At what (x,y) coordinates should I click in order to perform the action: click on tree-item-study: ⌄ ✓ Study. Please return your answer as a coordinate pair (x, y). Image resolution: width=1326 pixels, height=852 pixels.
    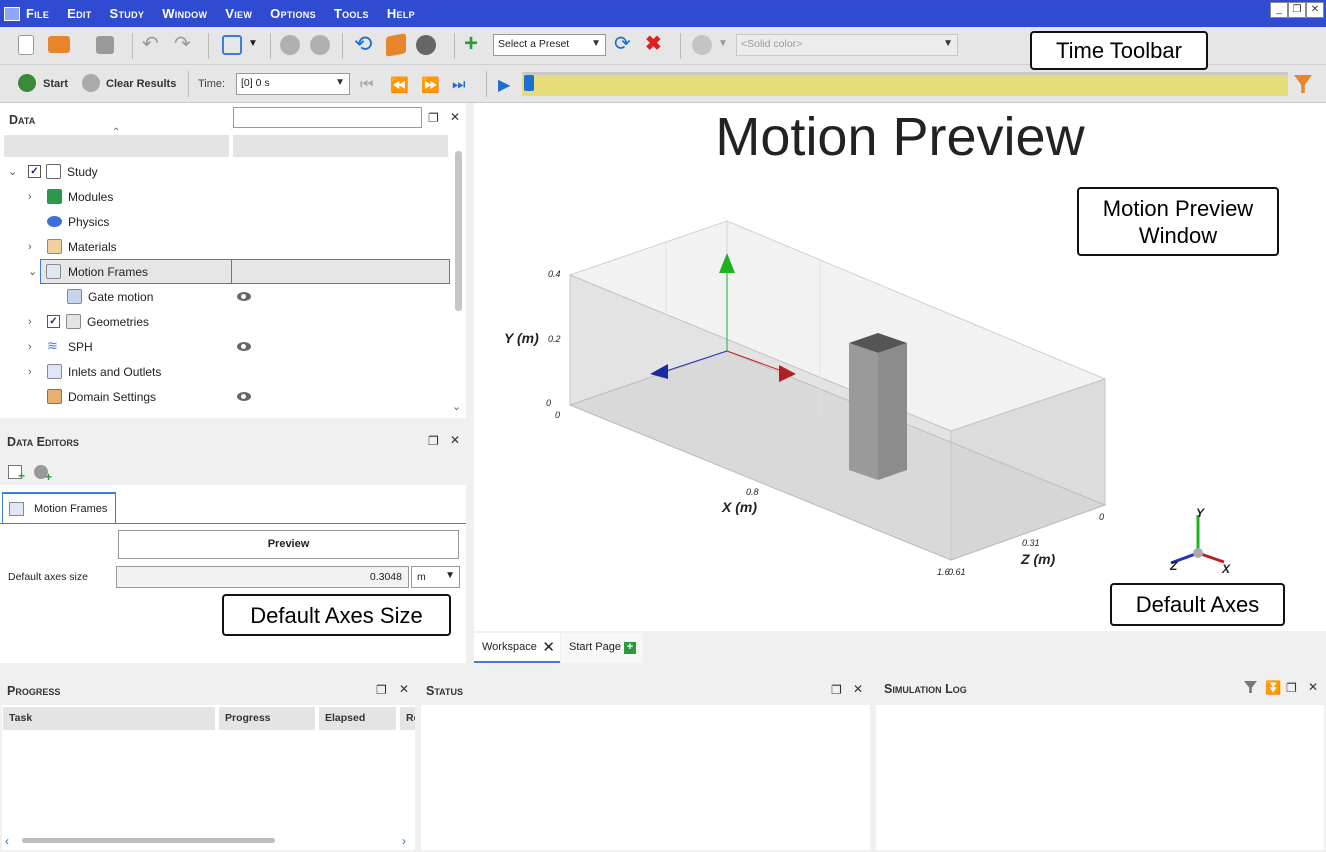
    Looking at the image, I should click on (227, 171).